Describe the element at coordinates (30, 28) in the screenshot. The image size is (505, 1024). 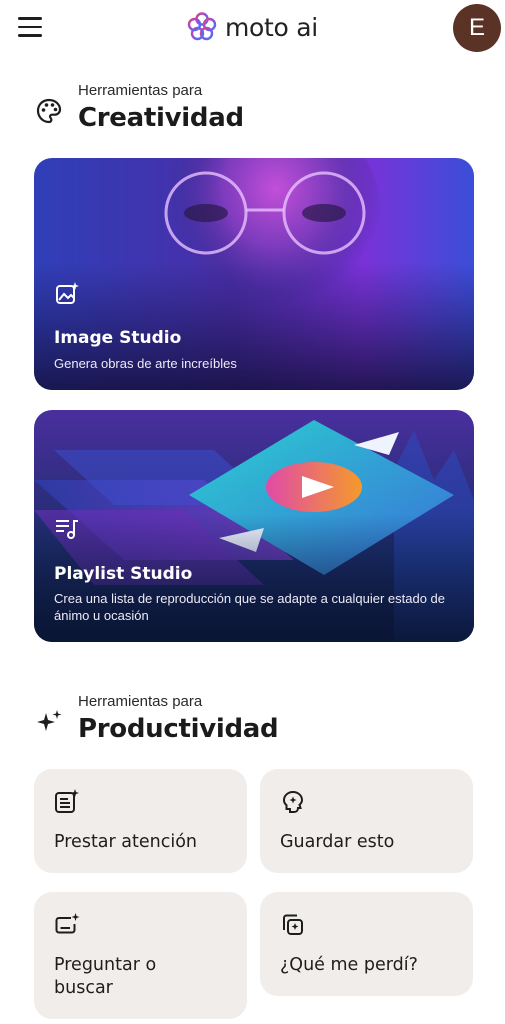
I see `menu-button` at that location.